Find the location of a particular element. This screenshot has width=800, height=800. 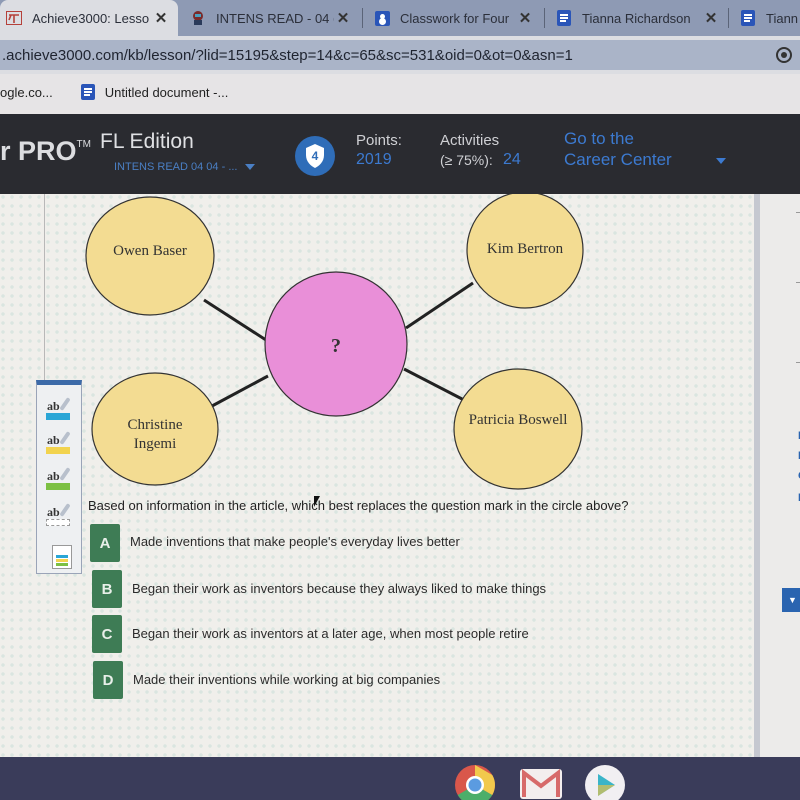

center-question-mark: ? is located at coordinates (336, 346).